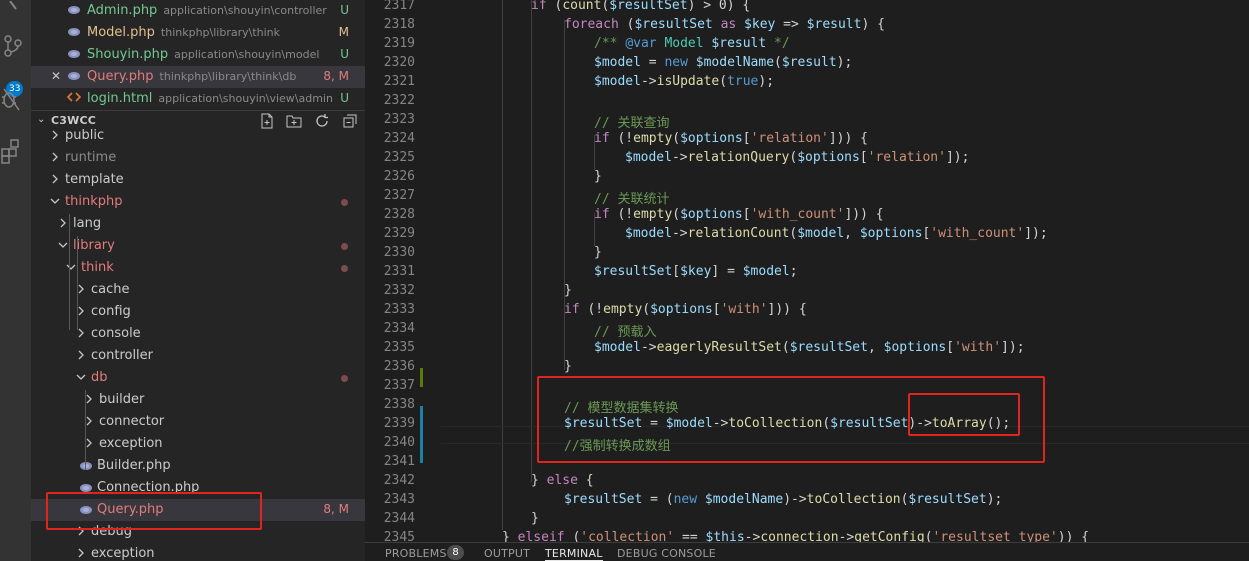  Describe the element at coordinates (94, 245) in the screenshot. I see `tree-item-label: library` at that location.